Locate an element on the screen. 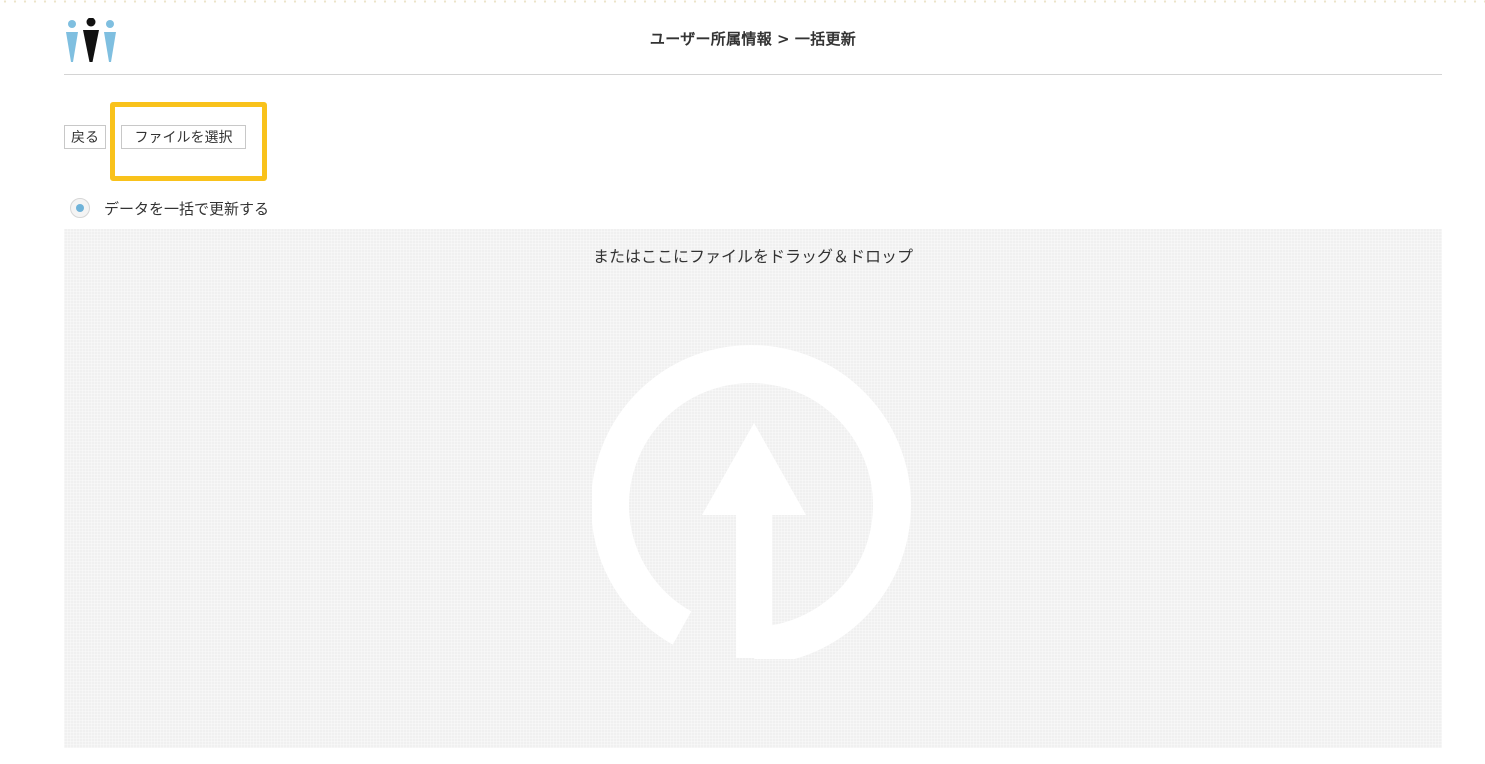 This screenshot has height=764, width=1485. bulk-update-radio is located at coordinates (80, 208).